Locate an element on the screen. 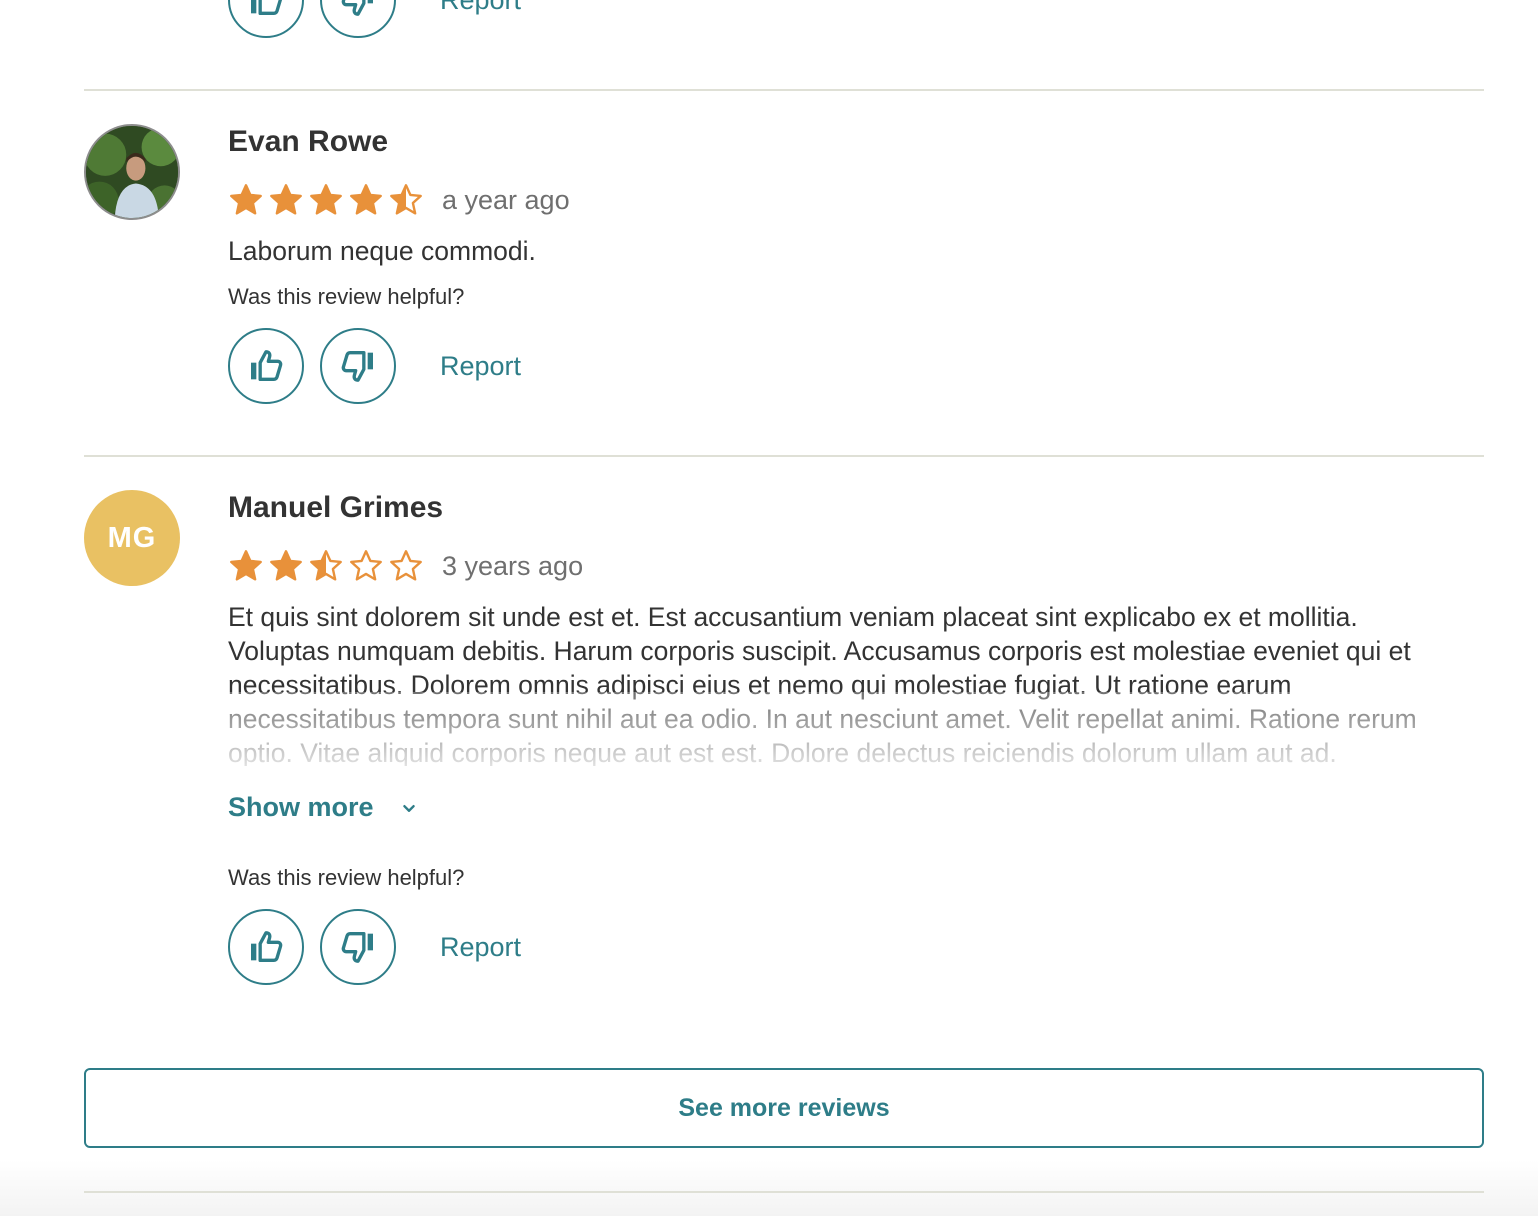 Image resolution: width=1538 pixels, height=1216 pixels. avatar: MG is located at coordinates (132, 538).